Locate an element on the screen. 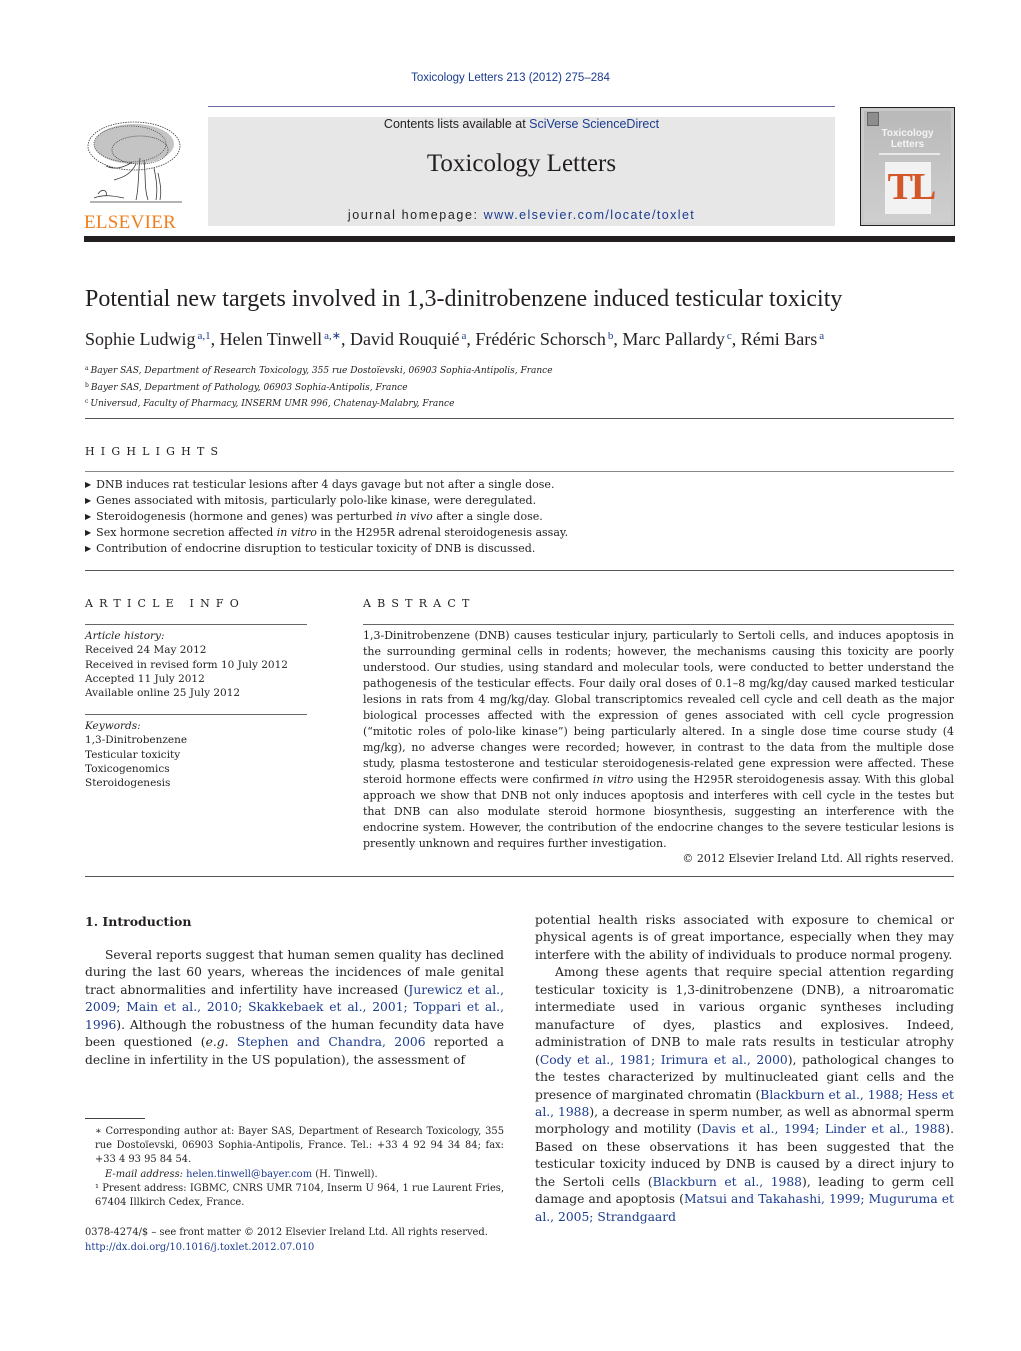 This screenshot has height=1351, width=1021. reference-link: Stephen and Chandra, 2006 is located at coordinates (331, 1042).